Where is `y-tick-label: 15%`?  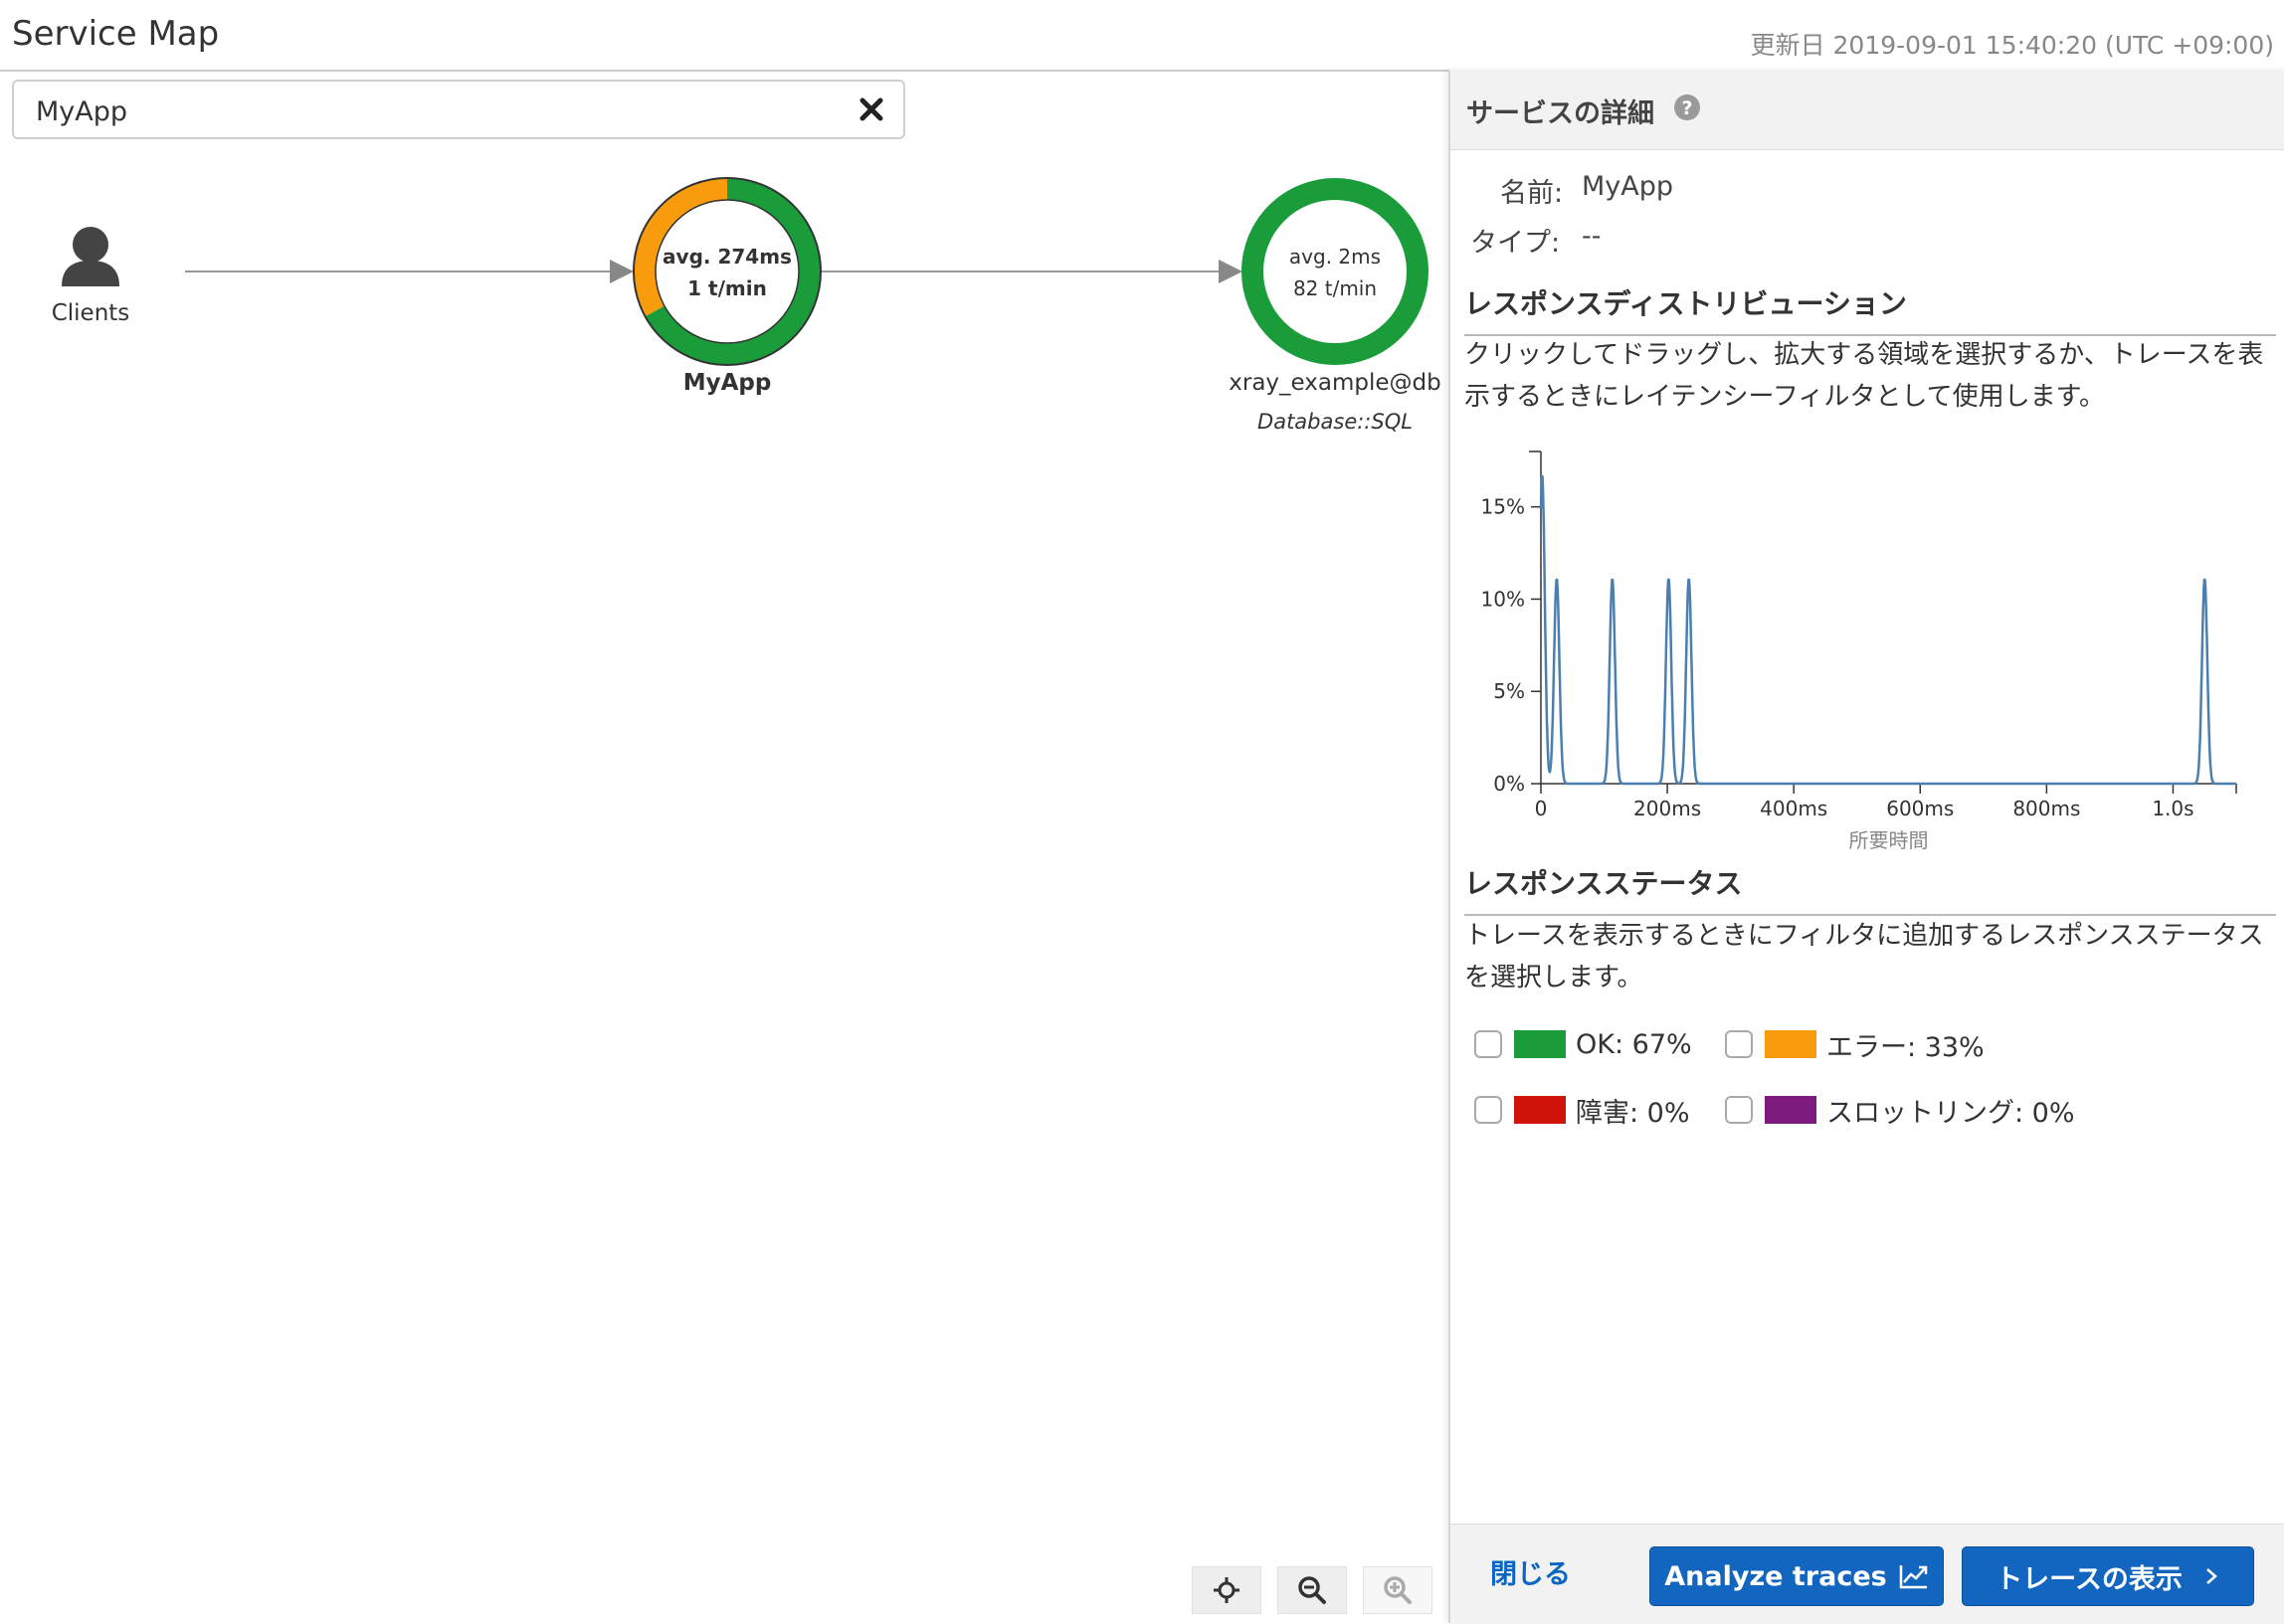 y-tick-label: 15% is located at coordinates (1503, 507).